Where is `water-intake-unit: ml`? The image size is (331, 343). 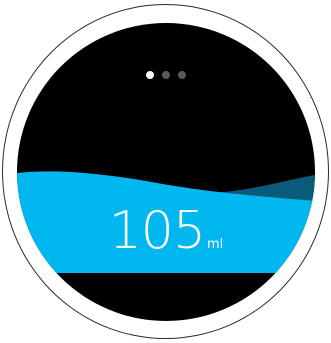
water-intake-unit: ml is located at coordinates (215, 244).